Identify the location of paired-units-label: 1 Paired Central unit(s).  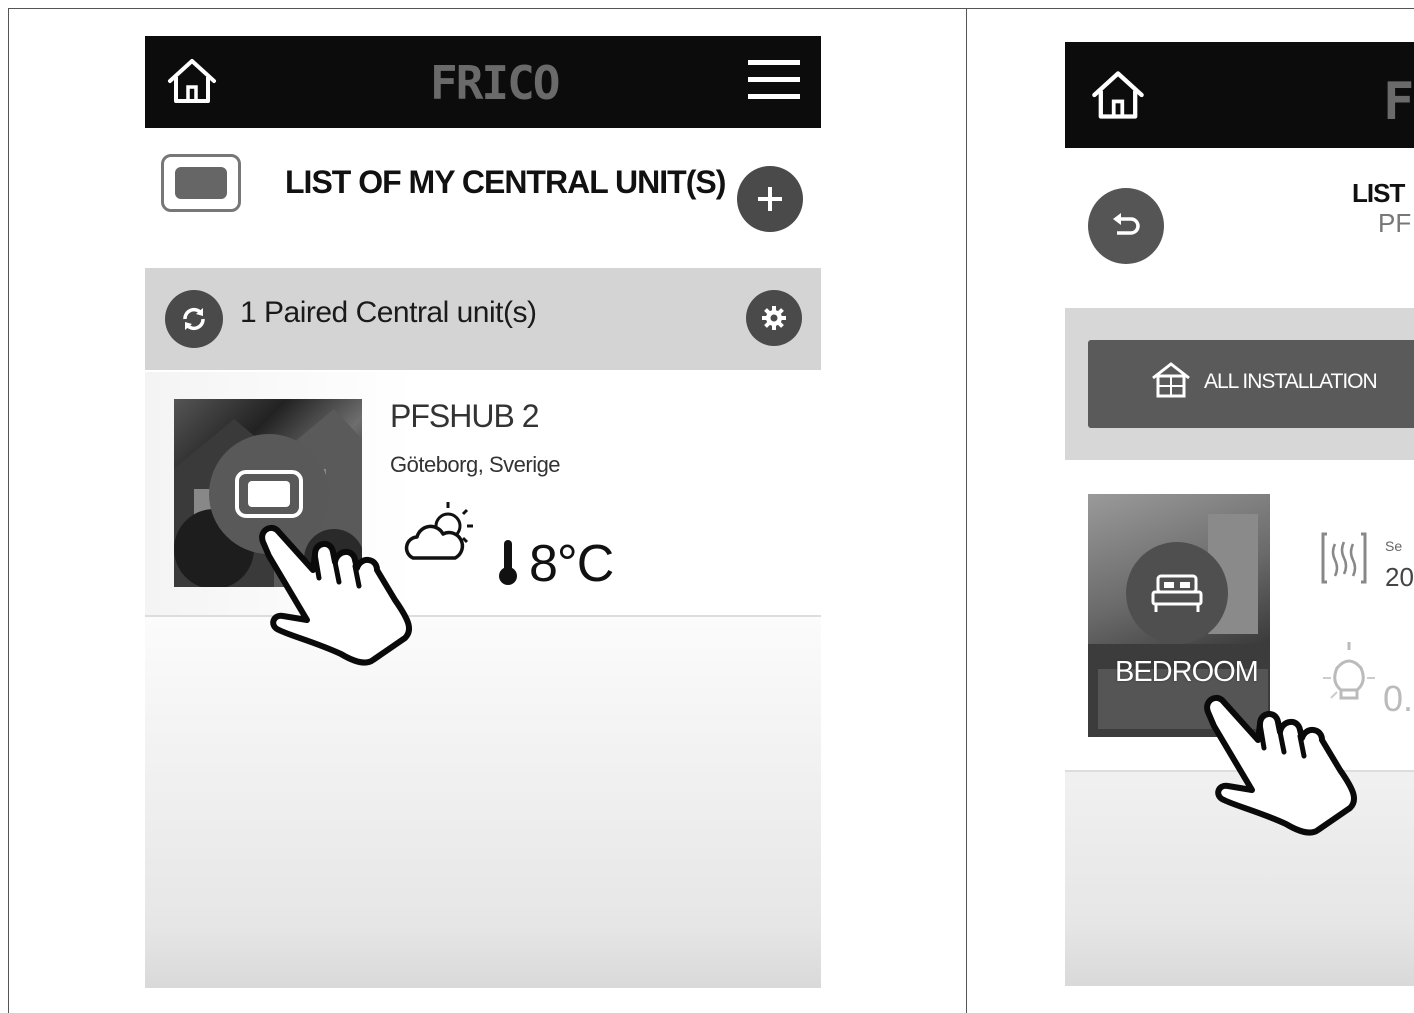
(388, 312).